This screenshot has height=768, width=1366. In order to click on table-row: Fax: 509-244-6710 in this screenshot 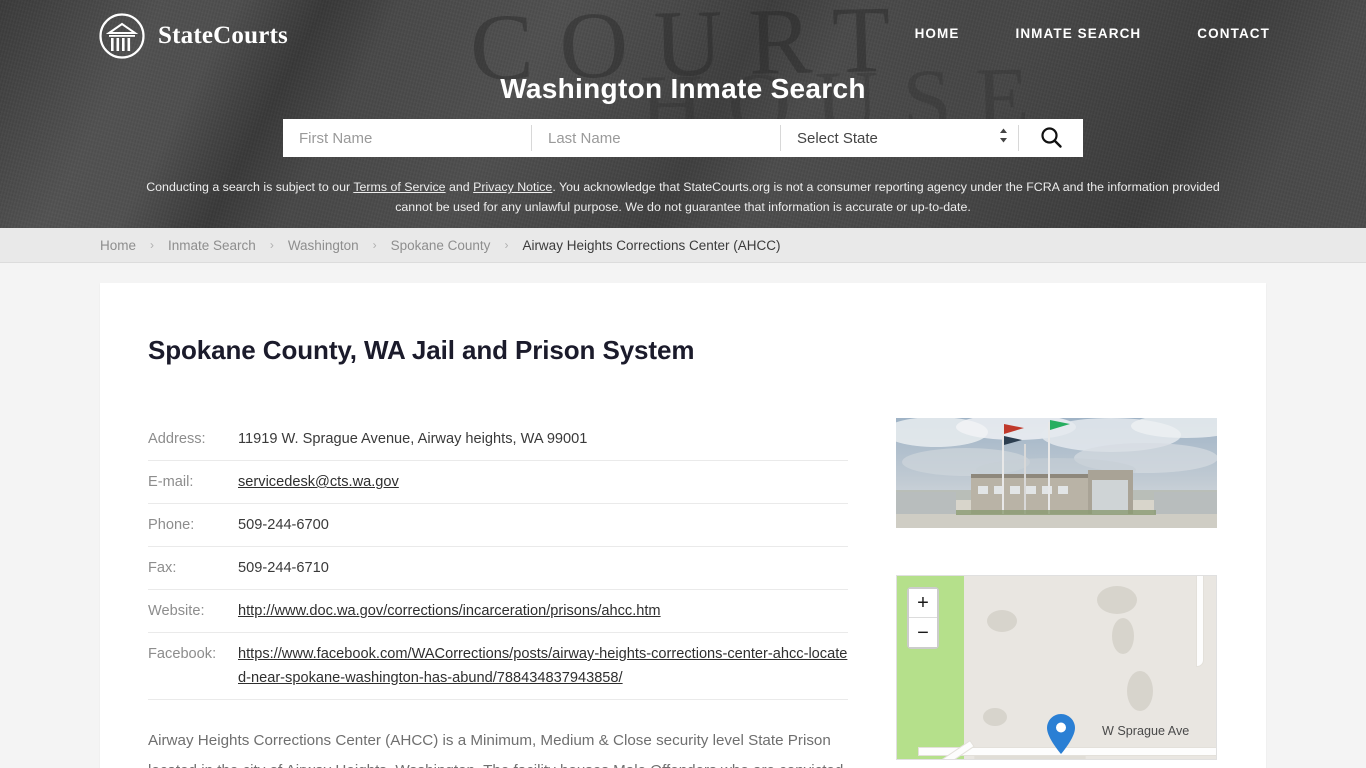, I will do `click(498, 568)`.